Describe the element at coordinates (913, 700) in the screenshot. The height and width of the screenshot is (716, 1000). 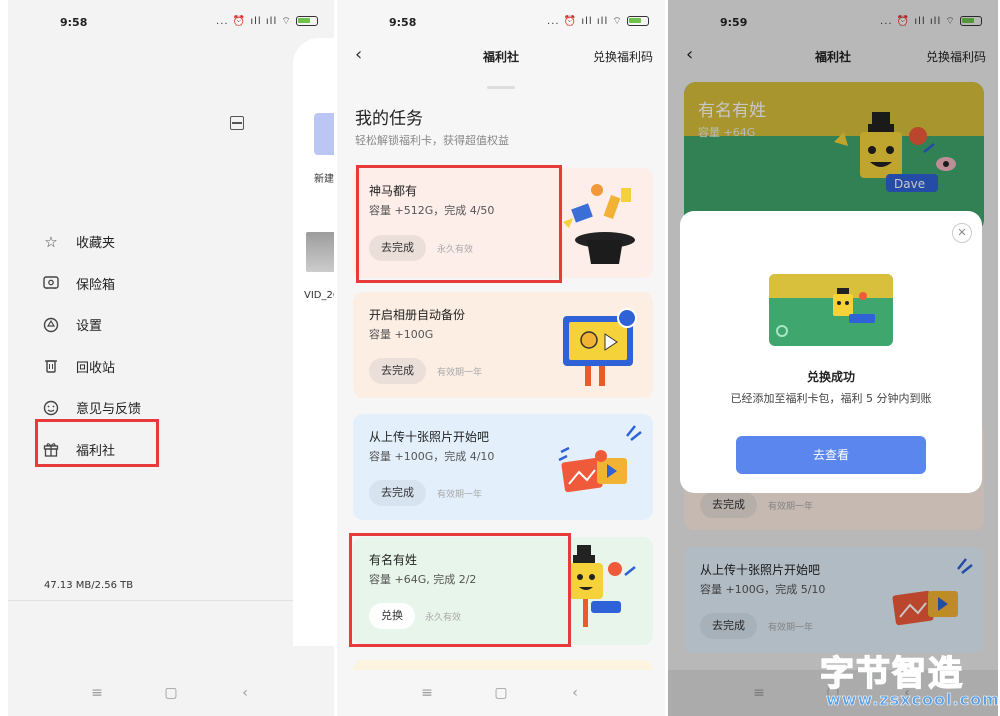
I see `watermark-url: www.zsxcool.com` at that location.